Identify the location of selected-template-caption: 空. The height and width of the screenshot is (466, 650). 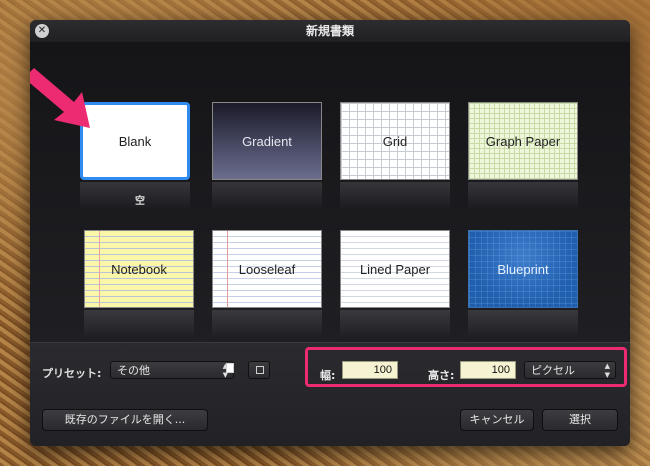
(140, 201).